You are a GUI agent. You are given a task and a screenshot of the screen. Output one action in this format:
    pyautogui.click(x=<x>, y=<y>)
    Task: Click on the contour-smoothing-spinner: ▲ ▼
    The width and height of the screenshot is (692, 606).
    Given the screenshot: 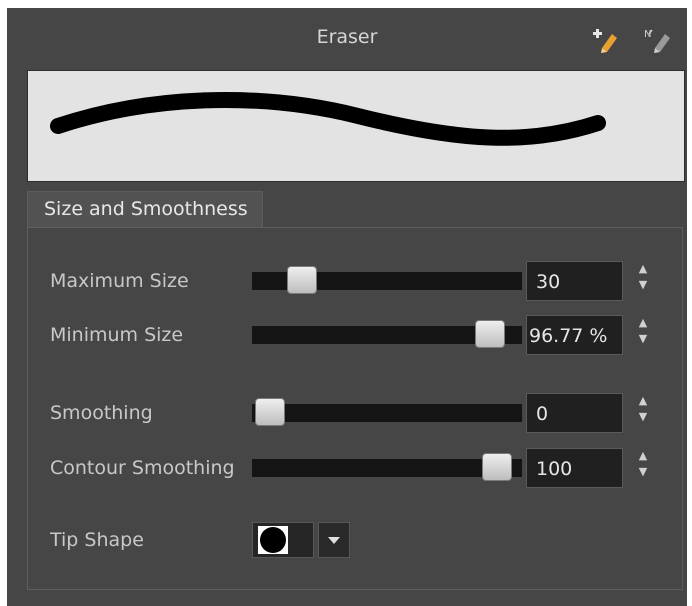 What is the action you would take?
    pyautogui.click(x=643, y=464)
    